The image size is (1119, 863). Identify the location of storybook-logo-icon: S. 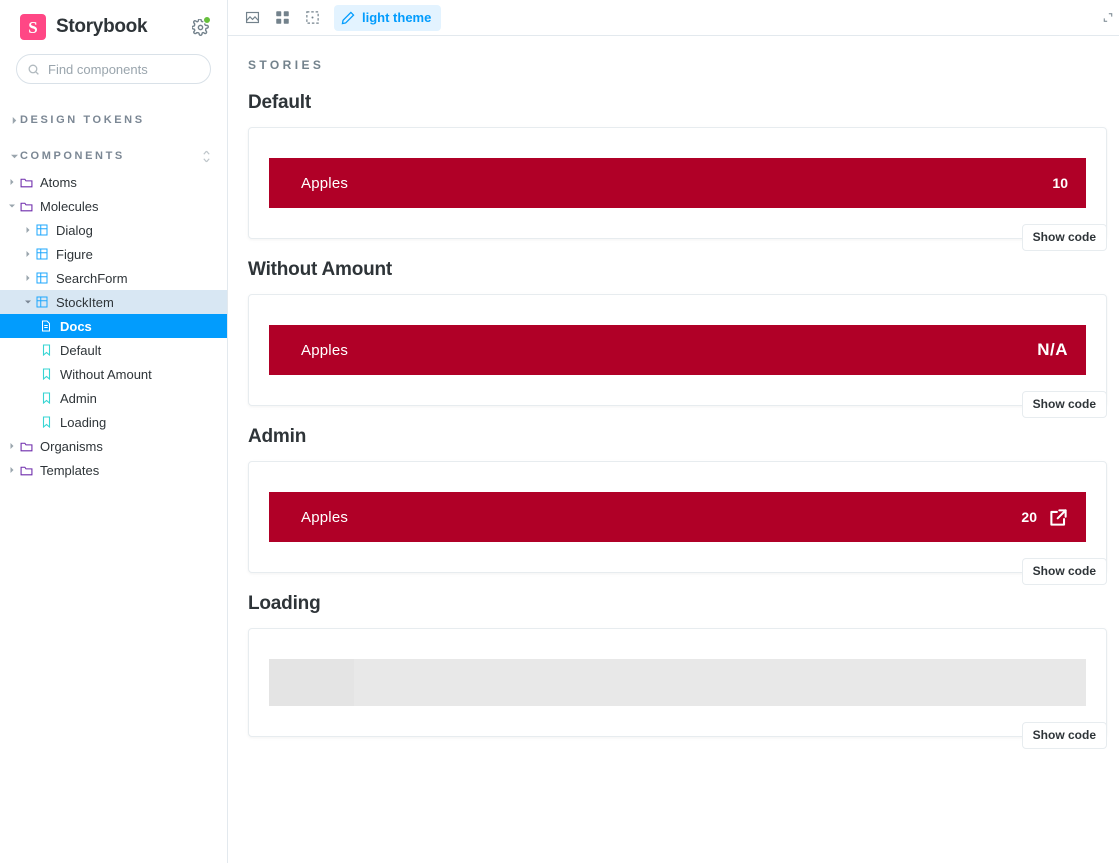
(33, 27).